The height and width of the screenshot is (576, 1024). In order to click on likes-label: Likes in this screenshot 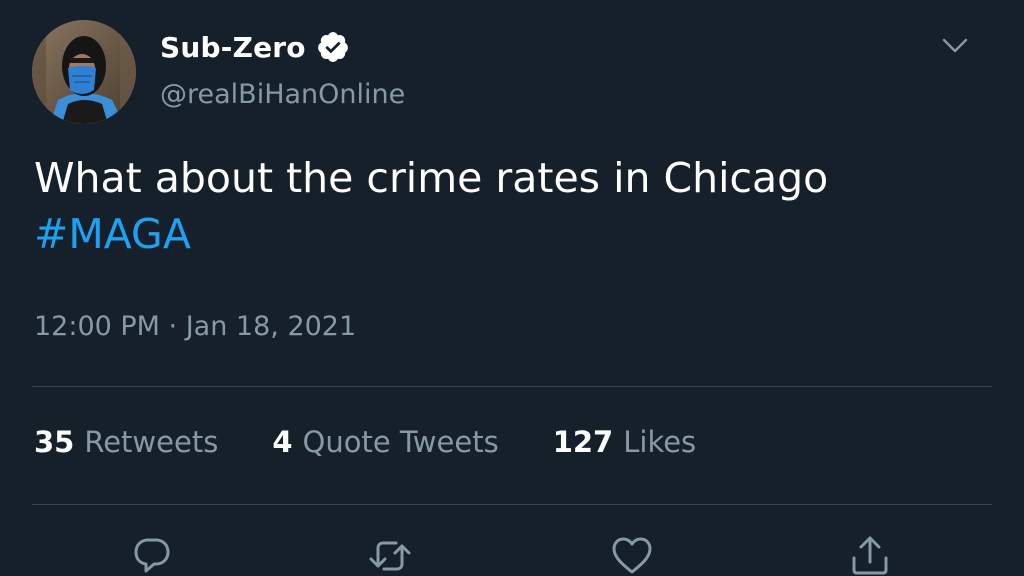, I will do `click(660, 442)`.